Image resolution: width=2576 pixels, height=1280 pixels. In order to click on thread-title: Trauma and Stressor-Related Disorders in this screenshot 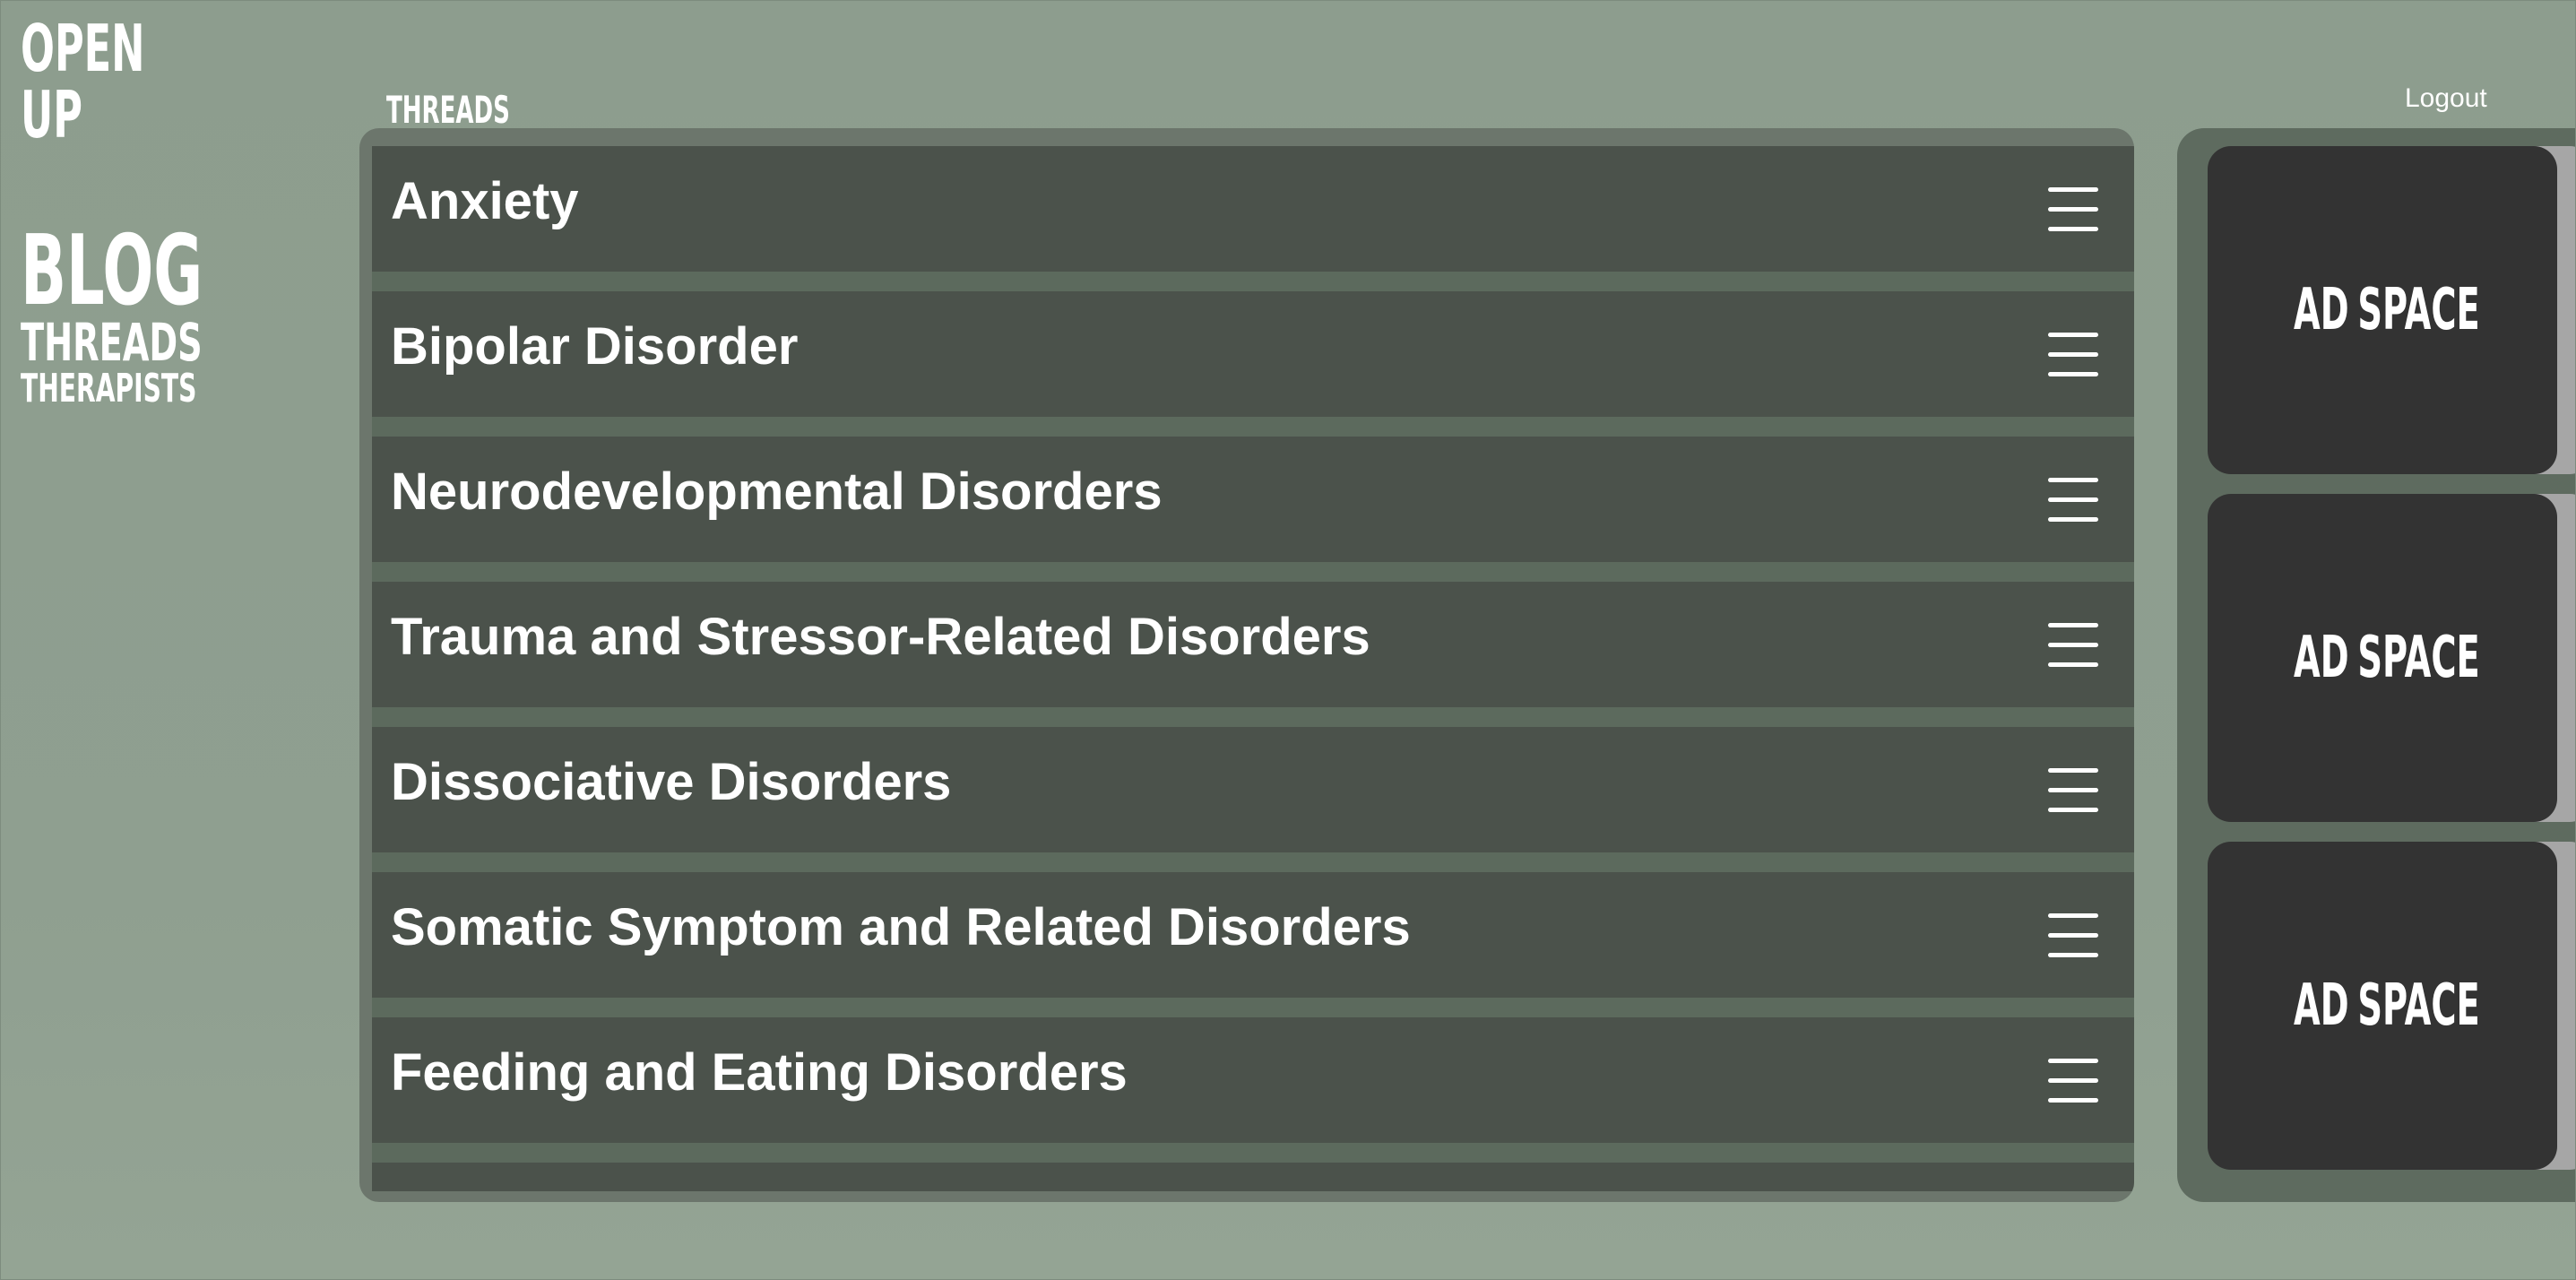, I will do `click(880, 637)`.